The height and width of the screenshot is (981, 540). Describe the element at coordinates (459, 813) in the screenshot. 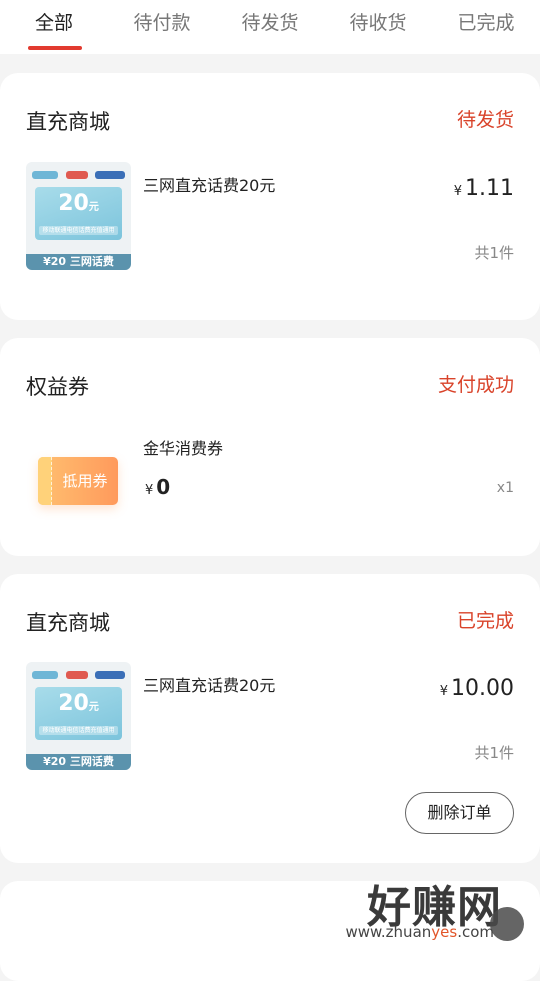

I see `delete-order-button: 删除订单` at that location.